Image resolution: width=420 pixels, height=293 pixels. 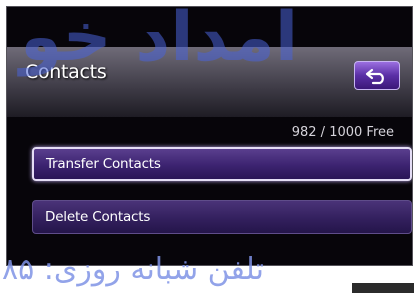 I want to click on transfer-contacts-label: Transfer Contacts, so click(x=103, y=164).